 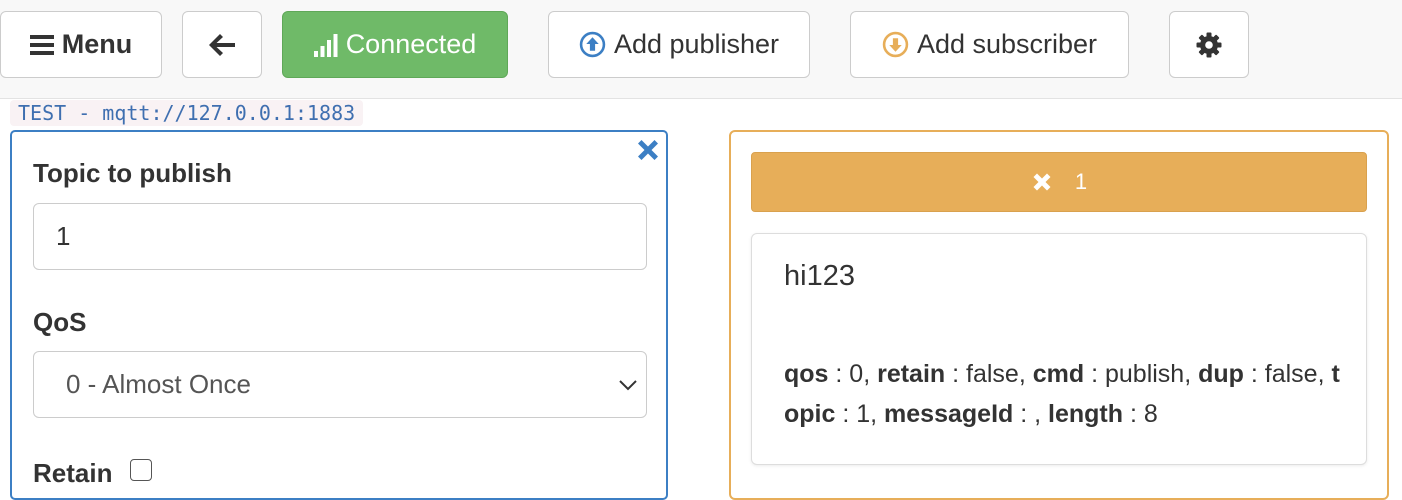 I want to click on qos-selected-value: 0 - Almost Once, so click(x=158, y=384).